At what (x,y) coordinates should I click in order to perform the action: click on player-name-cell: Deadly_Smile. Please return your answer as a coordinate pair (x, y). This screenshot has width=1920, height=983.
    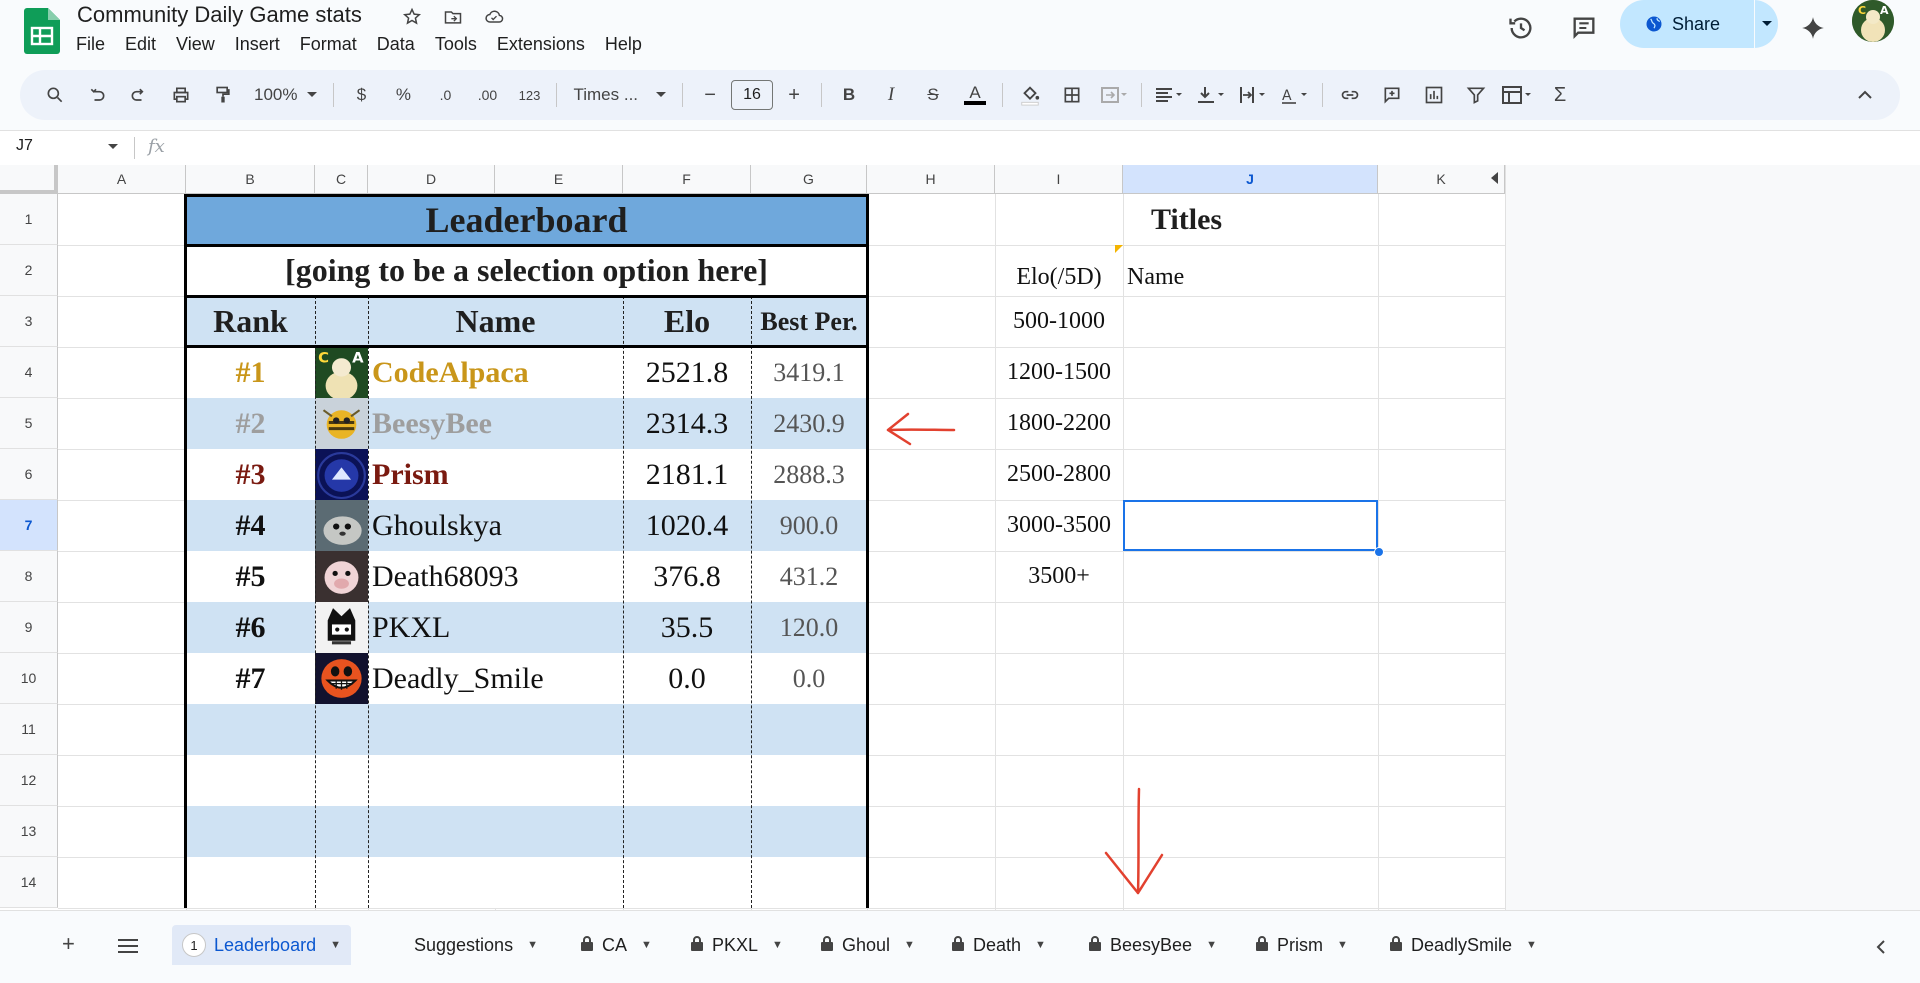
    Looking at the image, I should click on (495, 678).